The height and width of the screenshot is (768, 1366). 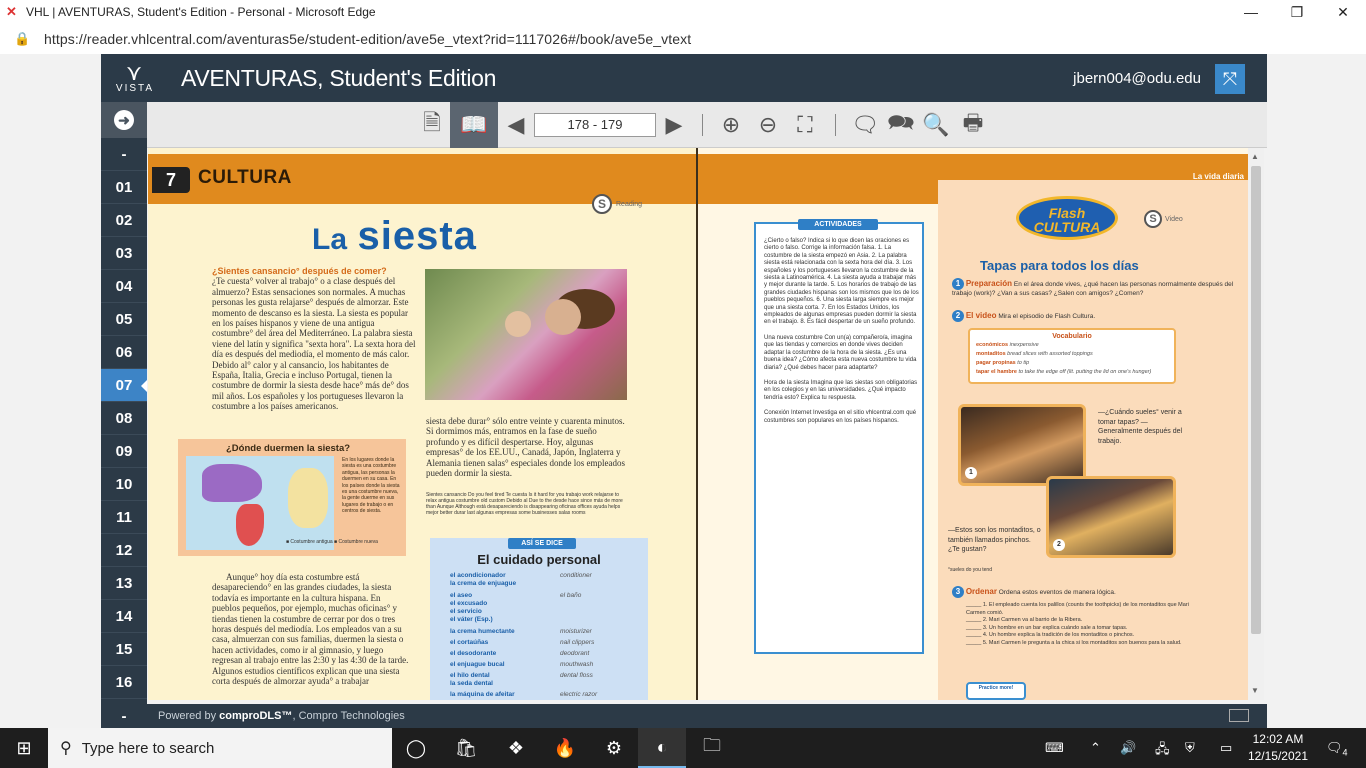 What do you see at coordinates (565, 748) in the screenshot?
I see `firefox-button: 🔥` at bounding box center [565, 748].